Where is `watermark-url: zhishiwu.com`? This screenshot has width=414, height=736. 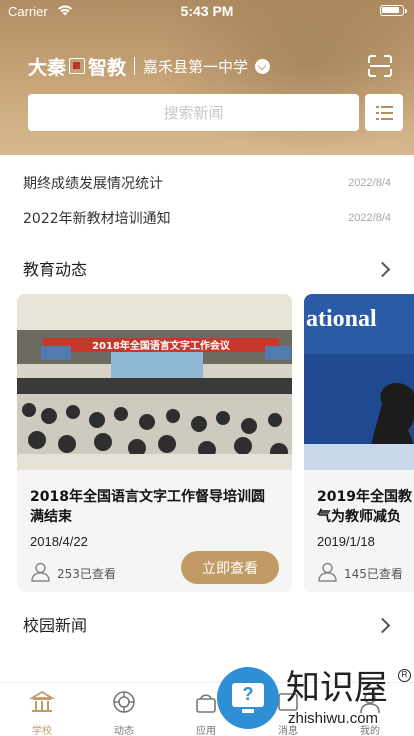
watermark-url: zhishiwu.com is located at coordinates (333, 718).